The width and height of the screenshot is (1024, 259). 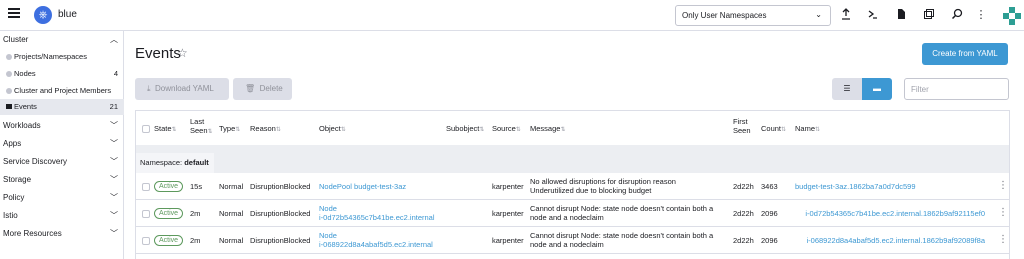 I want to click on filter-input, so click(x=956, y=89).